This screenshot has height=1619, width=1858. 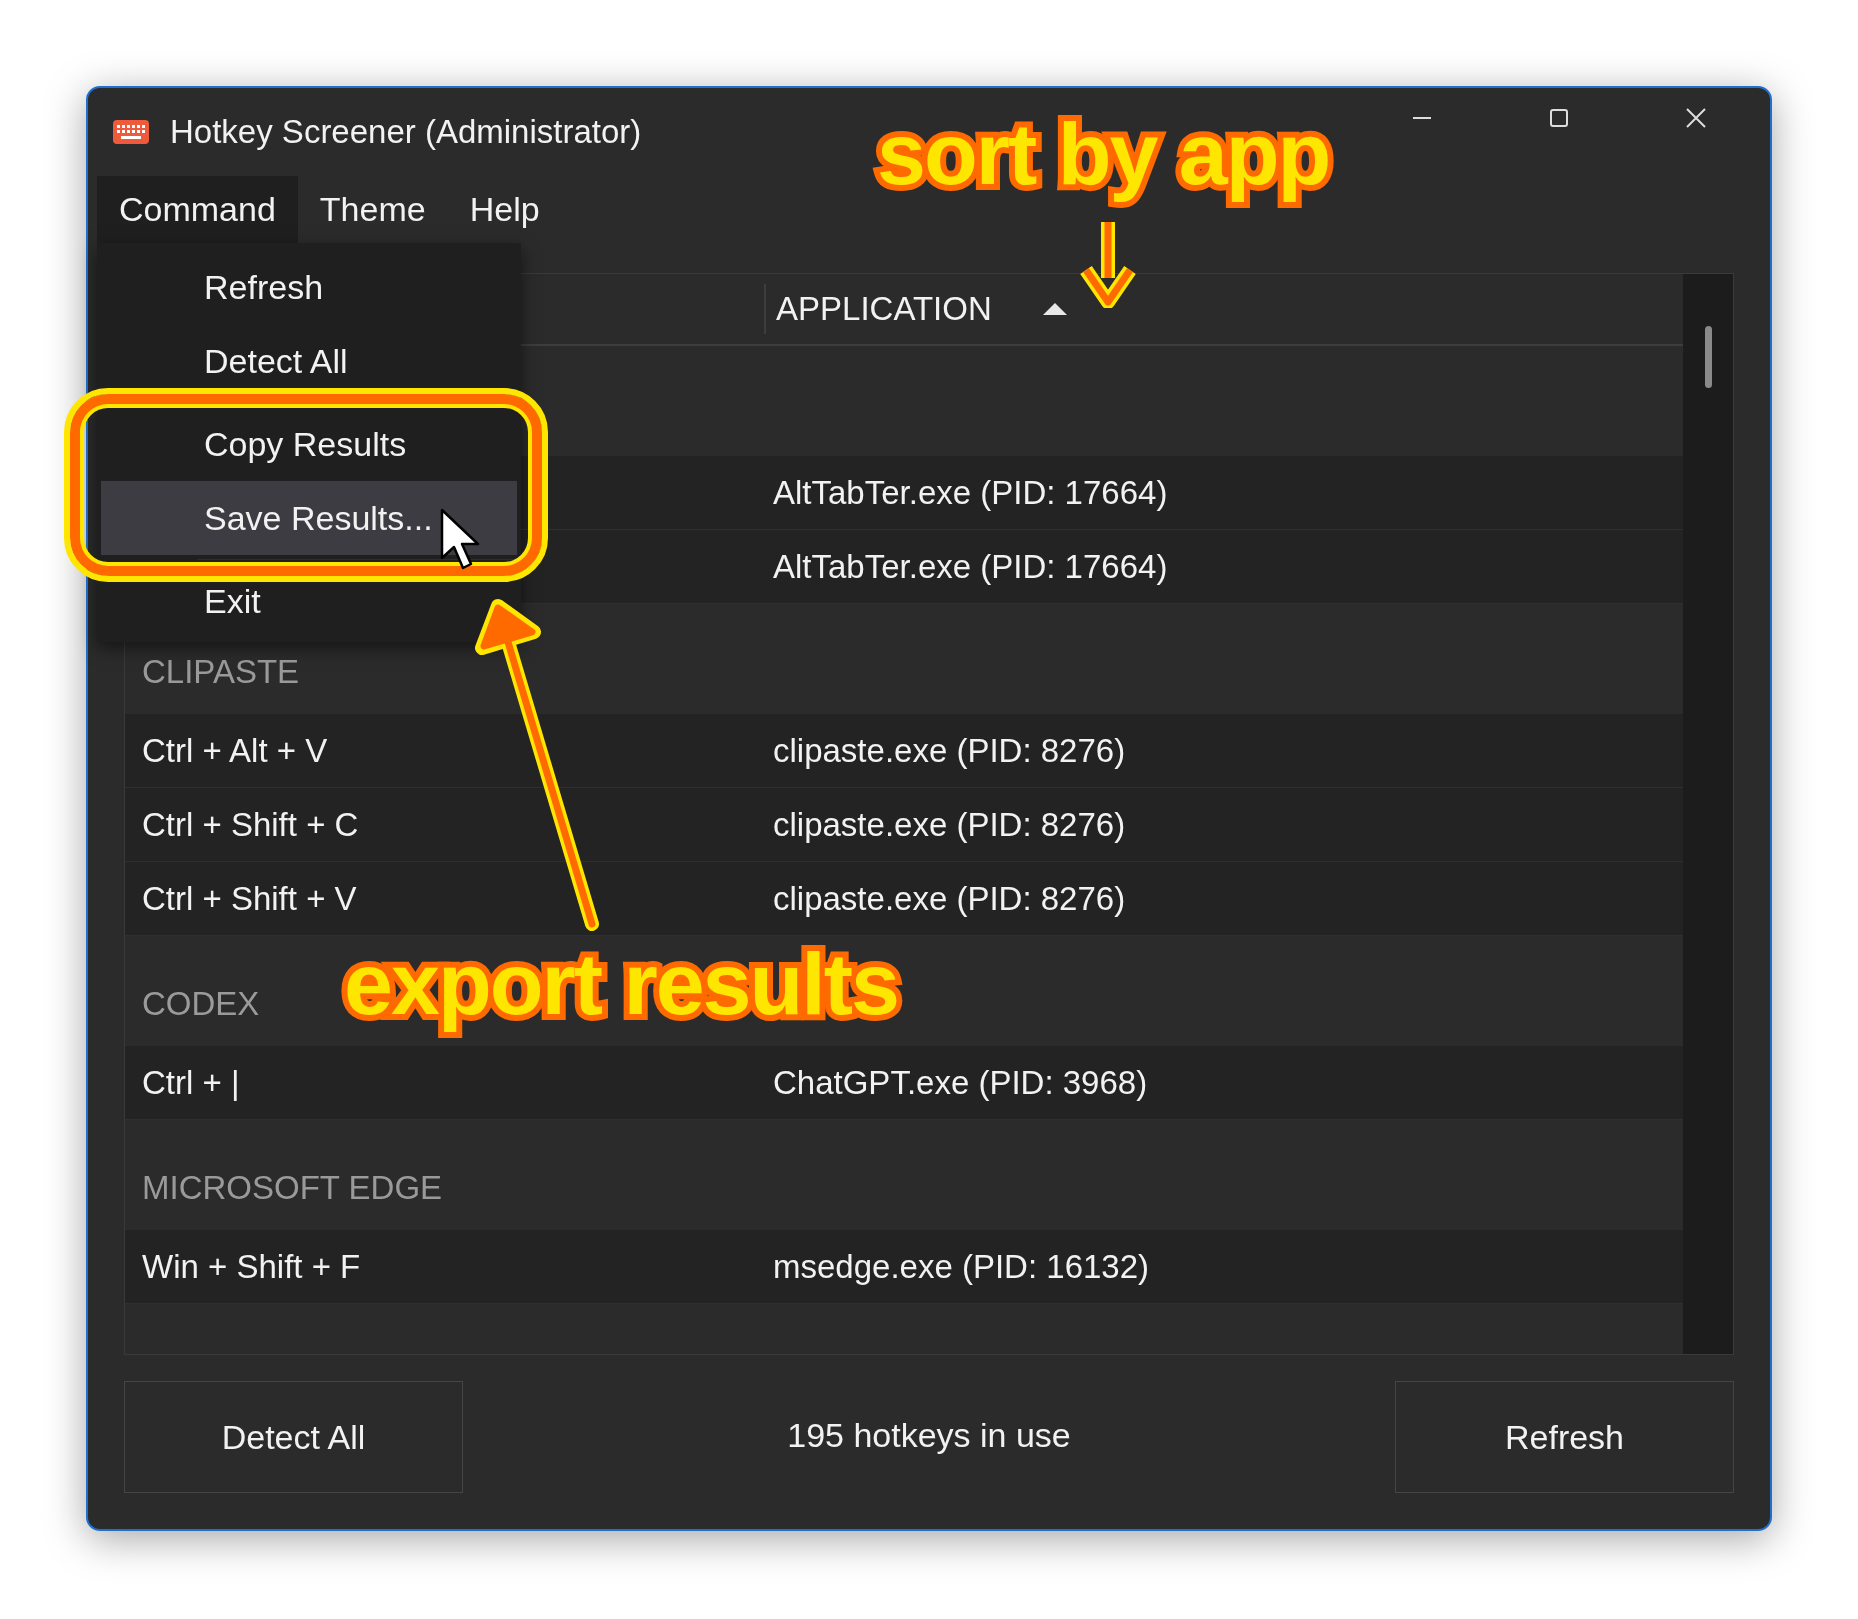 I want to click on application-cell-text: msedge.exe (PID: 16132), so click(x=961, y=1266).